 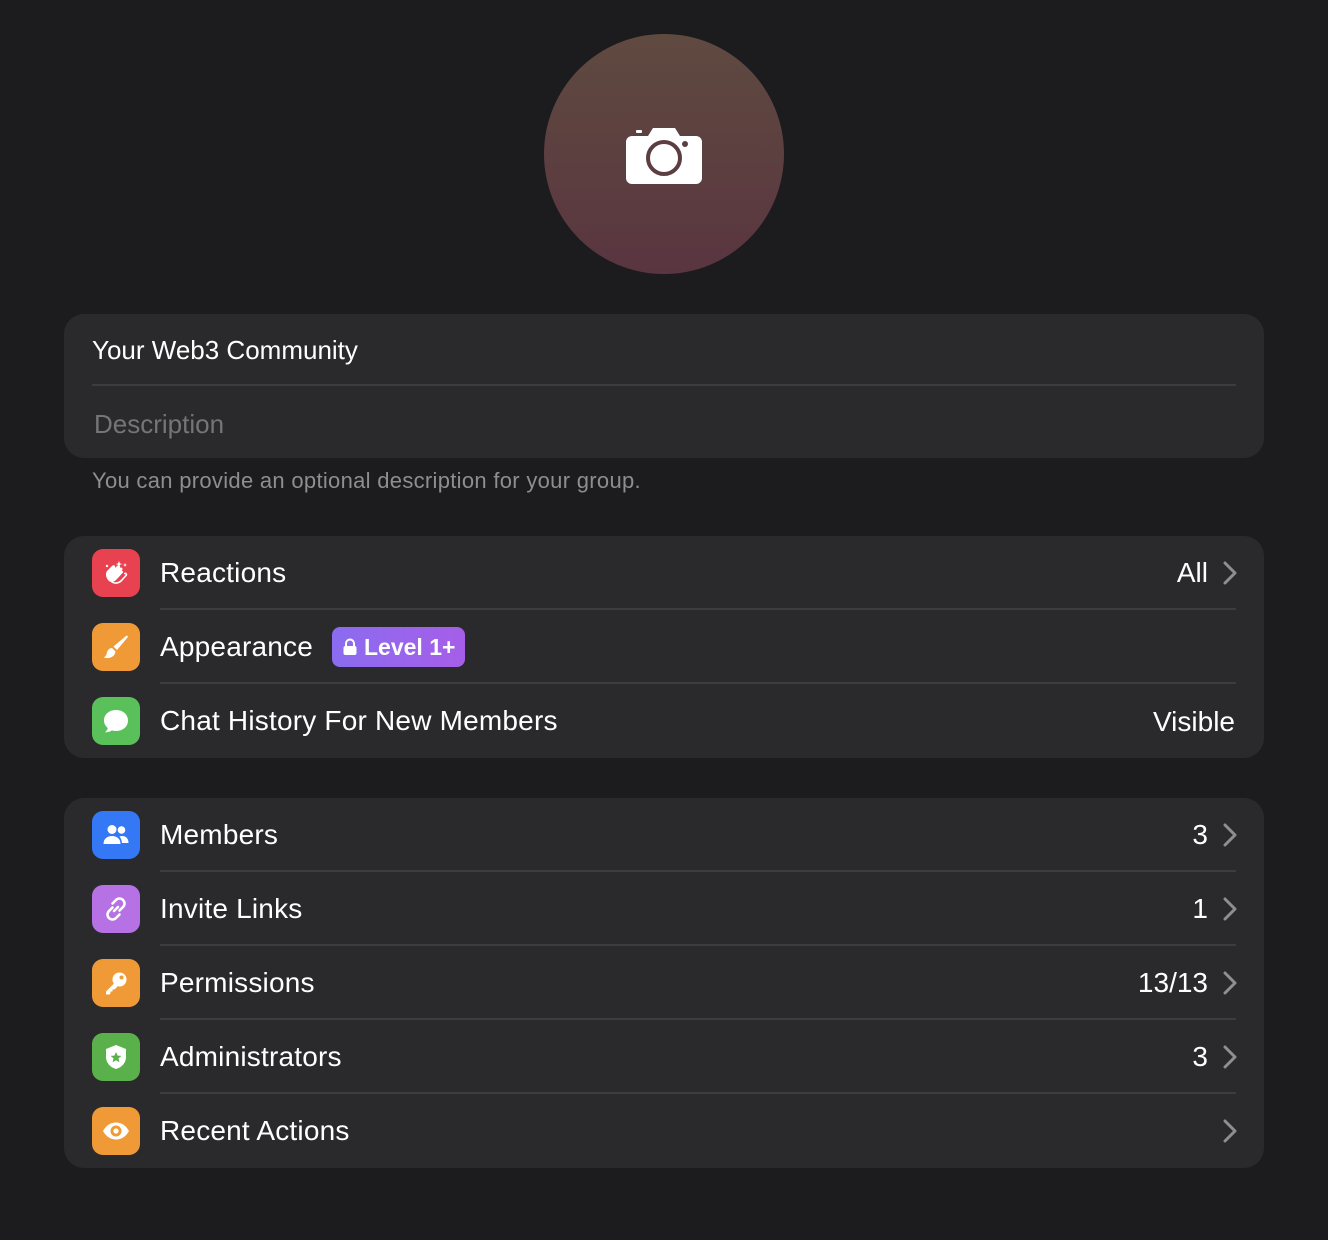 I want to click on chat-history-row: Chat History For New Members Visible, so click(x=664, y=721).